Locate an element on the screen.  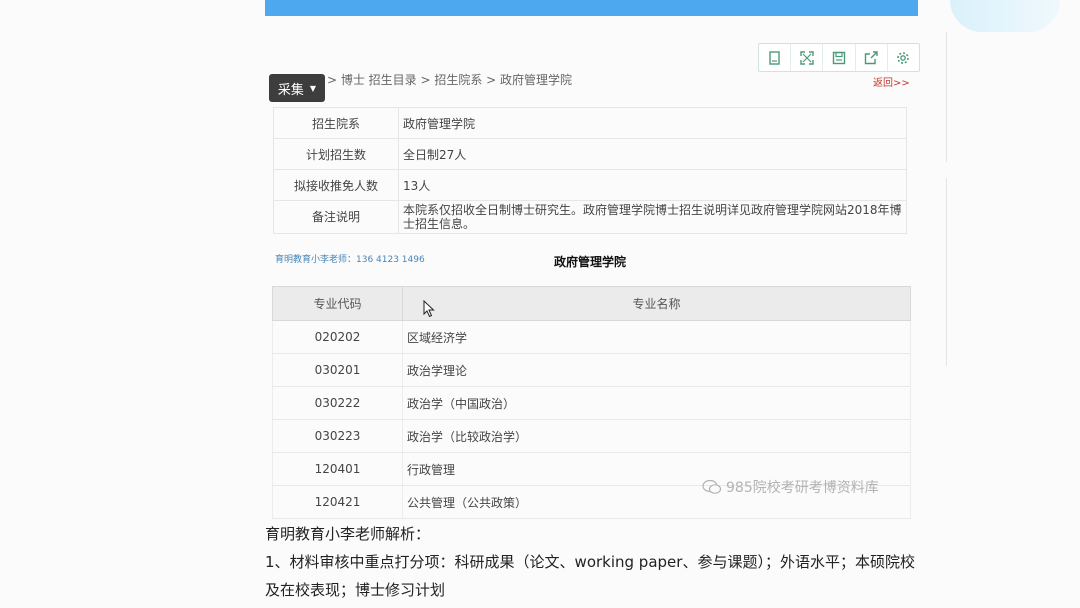
collect-button-label: 采集 is located at coordinates (290, 90).